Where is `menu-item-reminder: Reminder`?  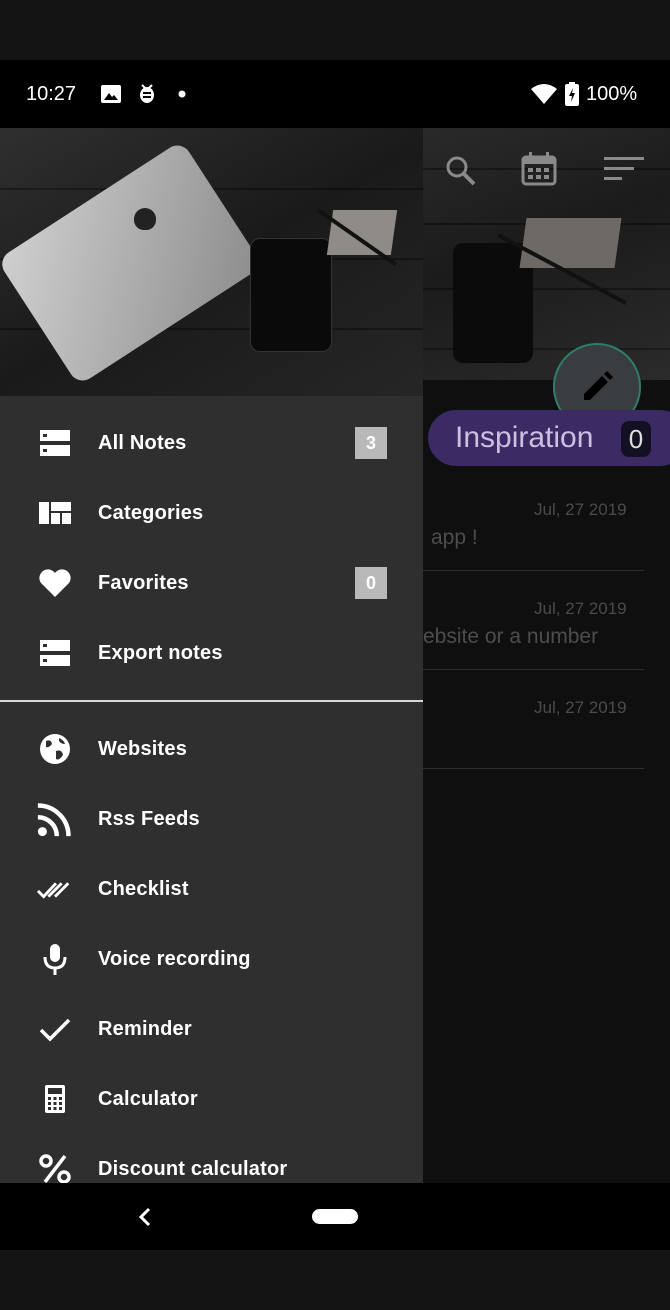
menu-item-reminder: Reminder is located at coordinates (211, 1029).